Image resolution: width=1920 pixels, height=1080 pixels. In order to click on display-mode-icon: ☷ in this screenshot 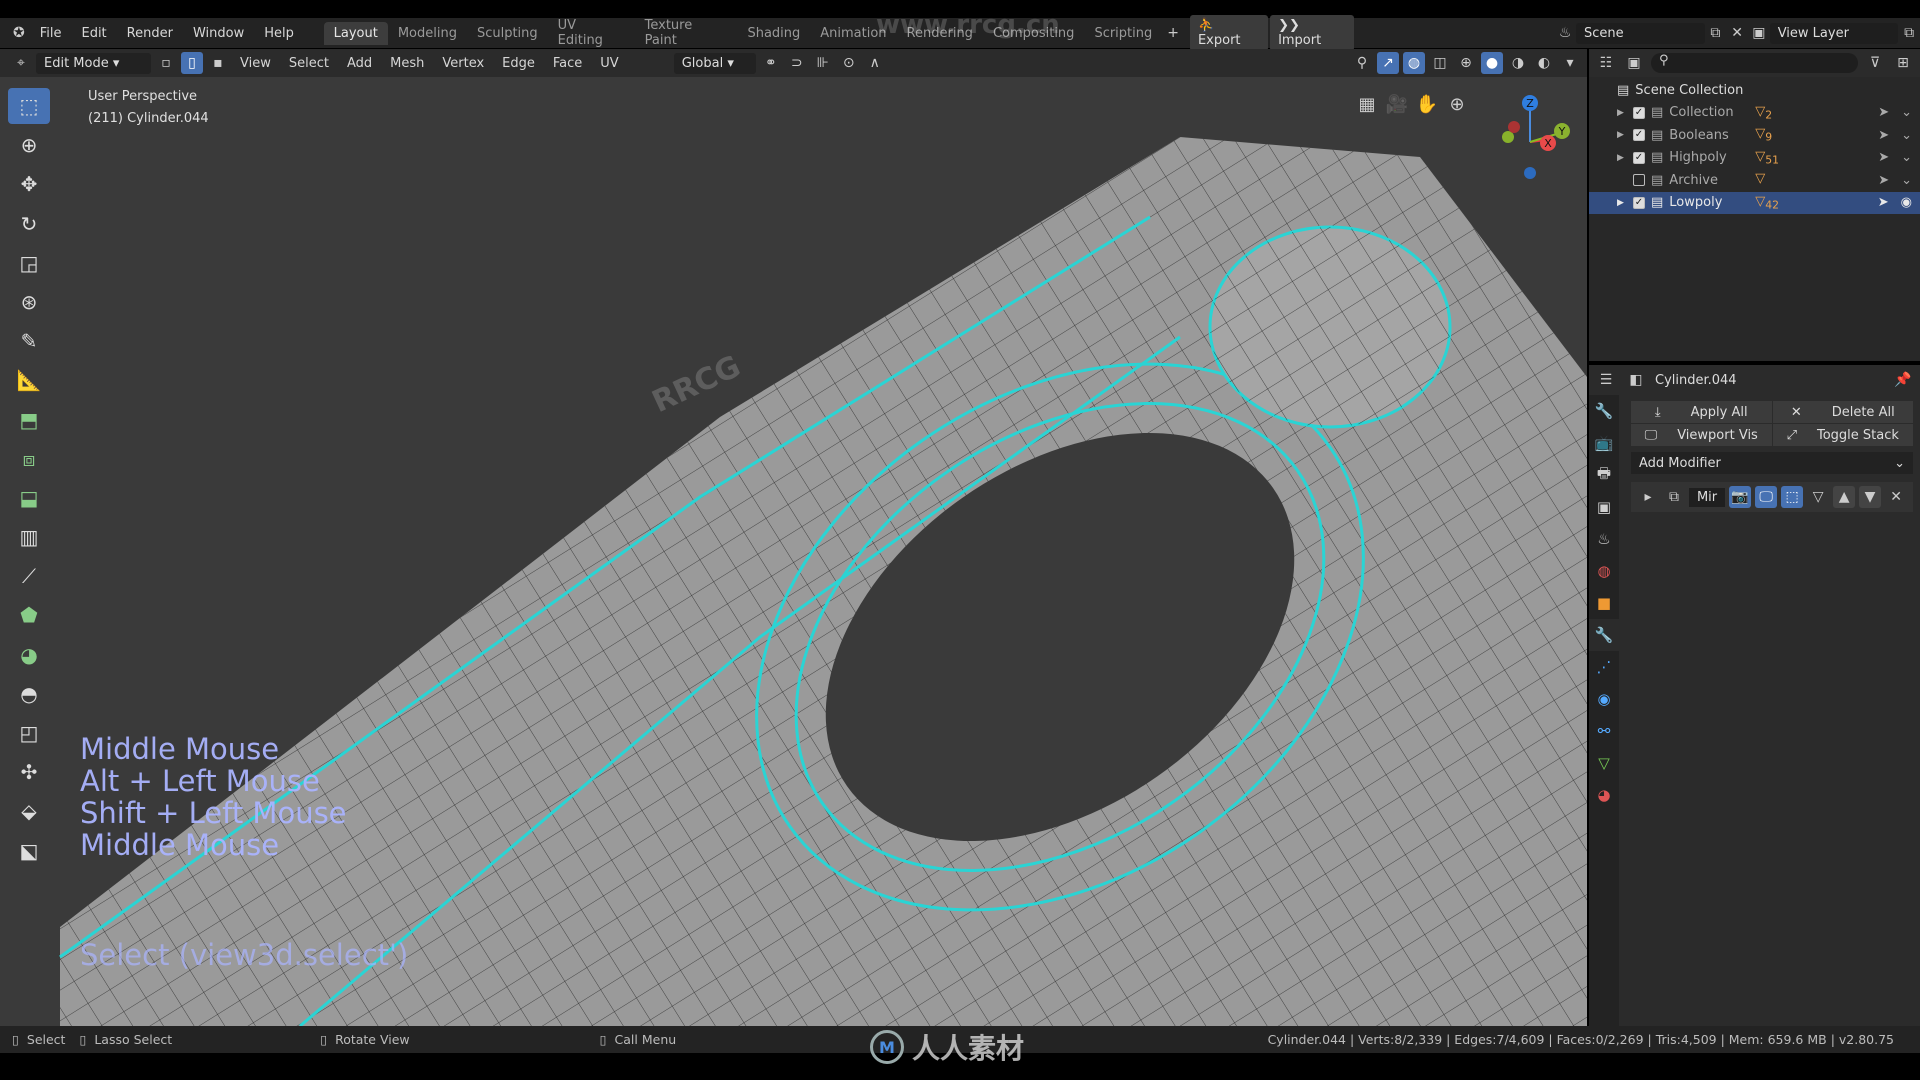, I will do `click(1606, 63)`.